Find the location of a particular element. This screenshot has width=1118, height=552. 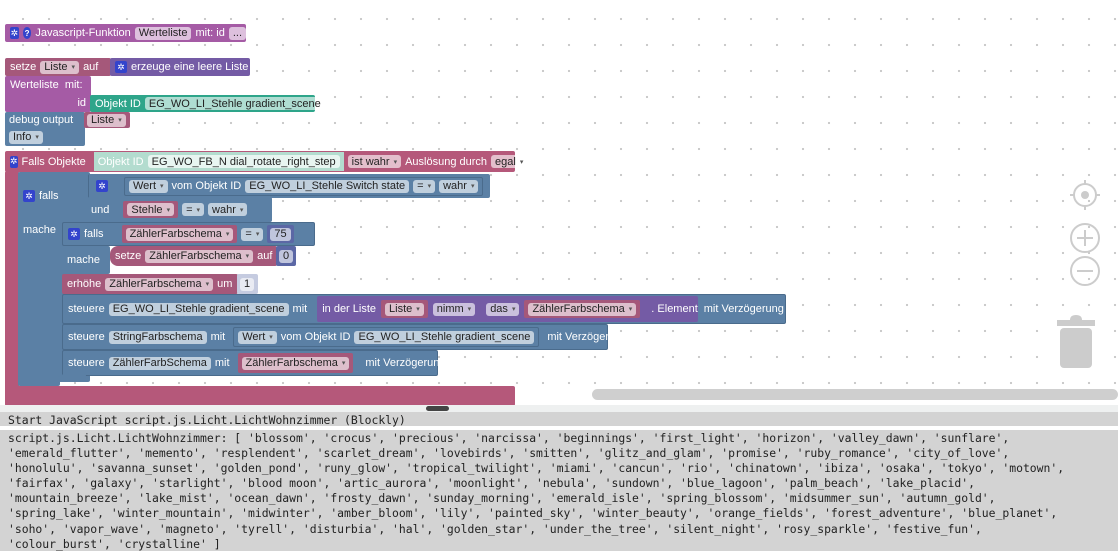

set-variable-block: setze ZählerFarbschema auf is located at coordinates (193, 256).